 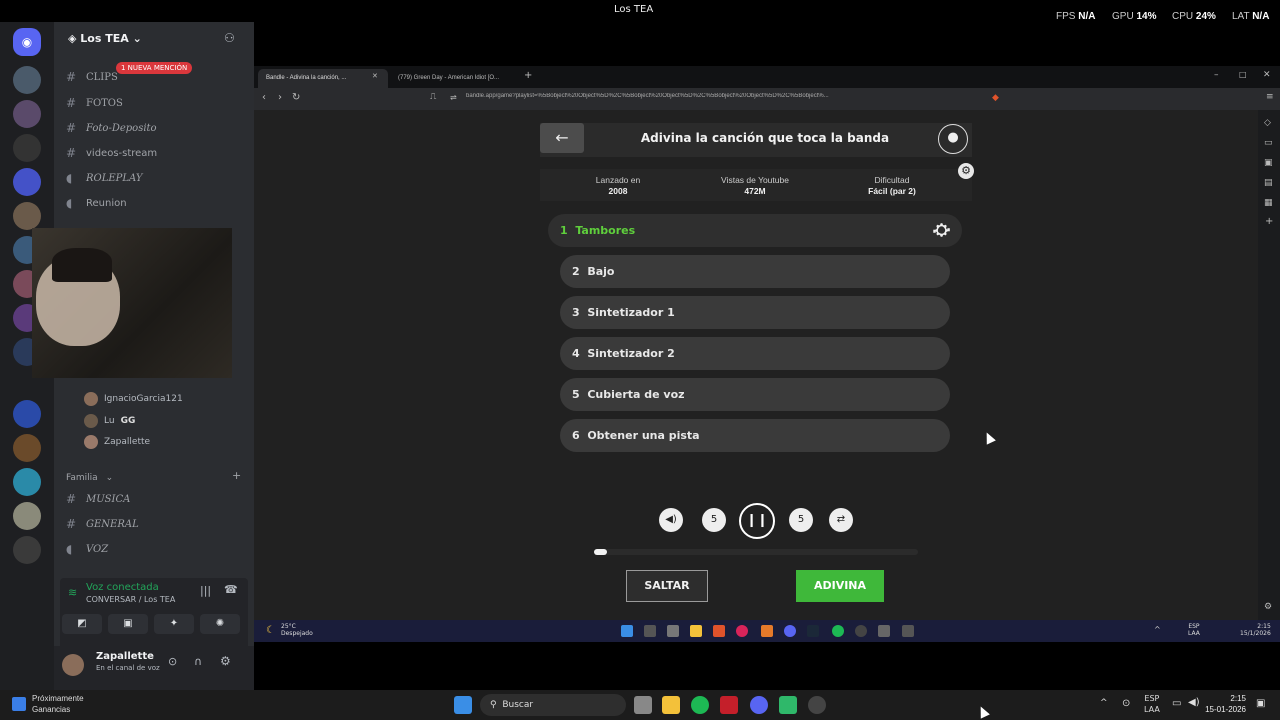 What do you see at coordinates (528, 75) in the screenshot?
I see `new-tab-icon: +` at bounding box center [528, 75].